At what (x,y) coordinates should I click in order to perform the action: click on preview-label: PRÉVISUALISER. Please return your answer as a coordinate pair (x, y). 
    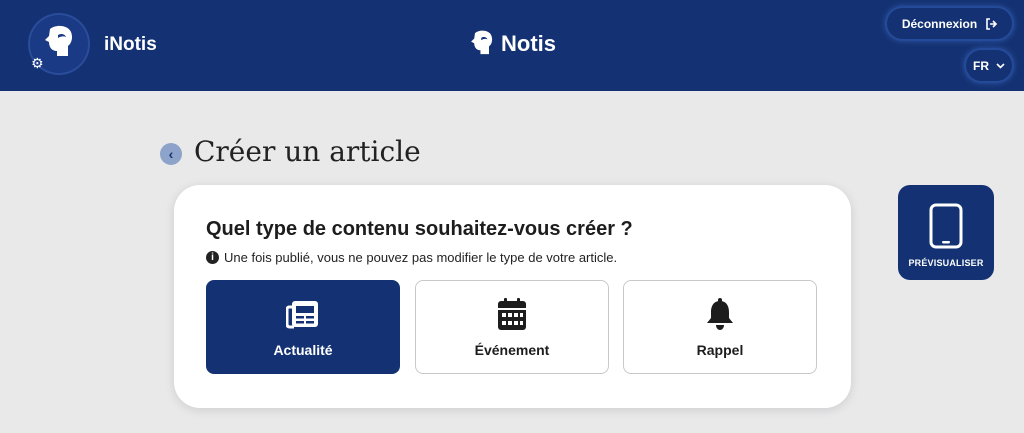
    Looking at the image, I should click on (946, 263).